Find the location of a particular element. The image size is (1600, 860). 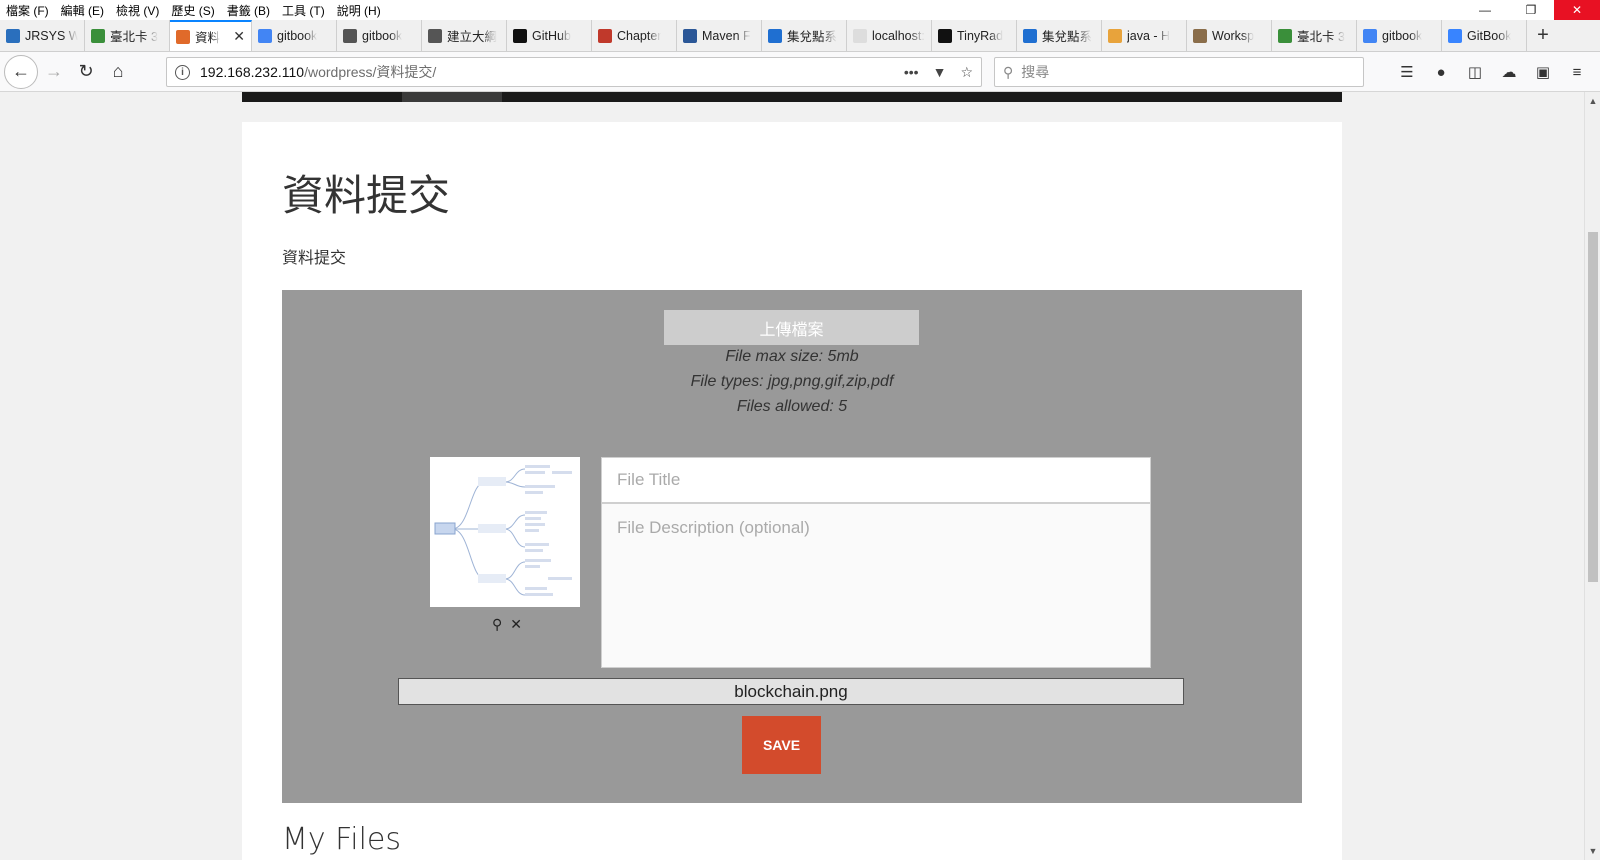

menu-bookmarks: 書籤 (B) is located at coordinates (248, 10).